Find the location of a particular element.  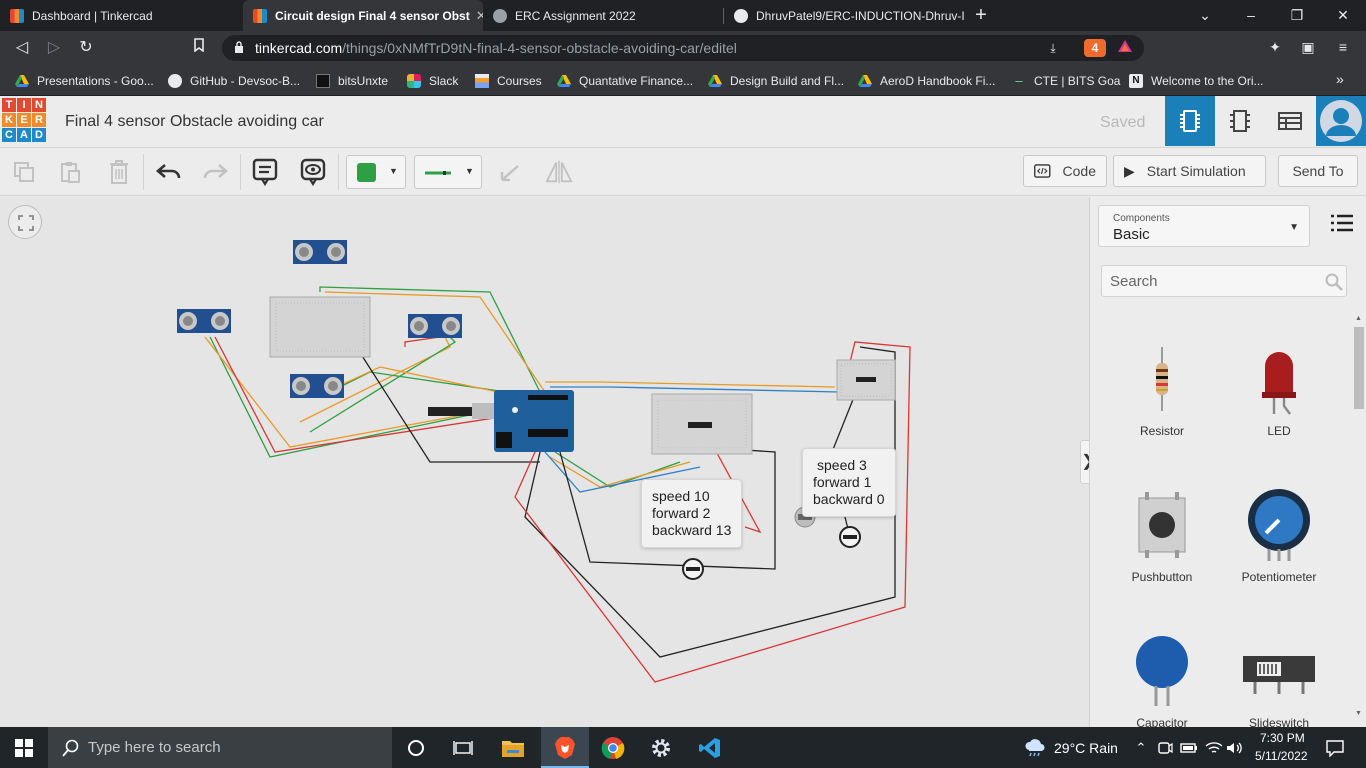

send-to-button: Send To is located at coordinates (1318, 171).